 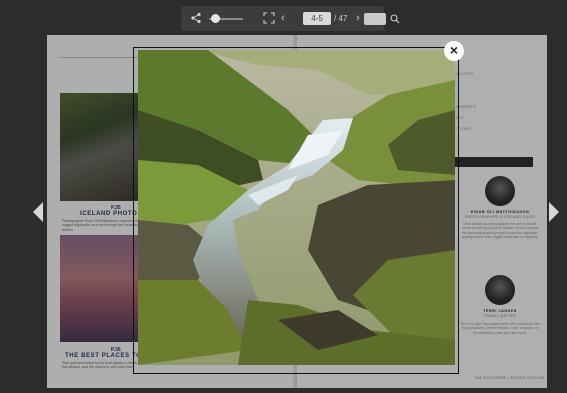 I want to click on viewer-toolbar: ‹ 4-5 / 47 ›, so click(x=282, y=18).